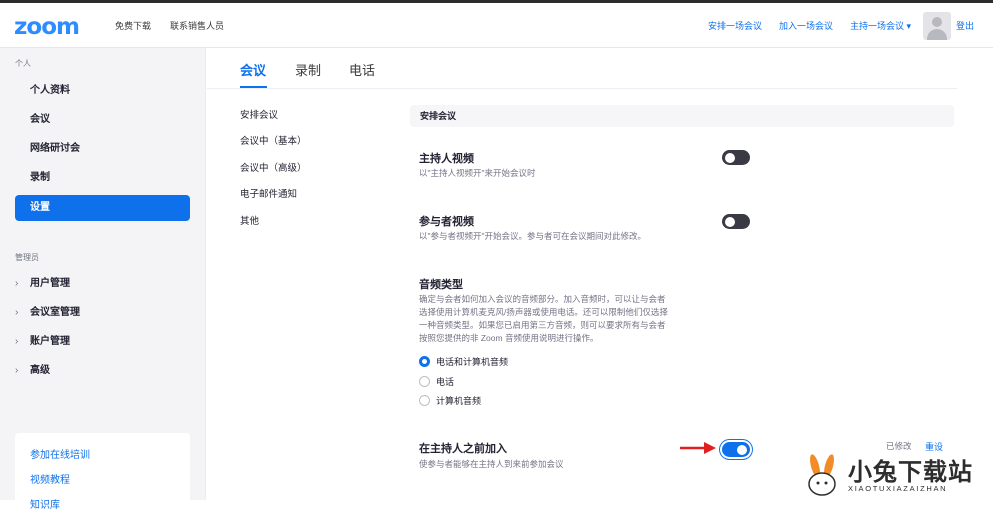  Describe the element at coordinates (50, 283) in the screenshot. I see `sidebar-item-label: 用户管理` at that location.